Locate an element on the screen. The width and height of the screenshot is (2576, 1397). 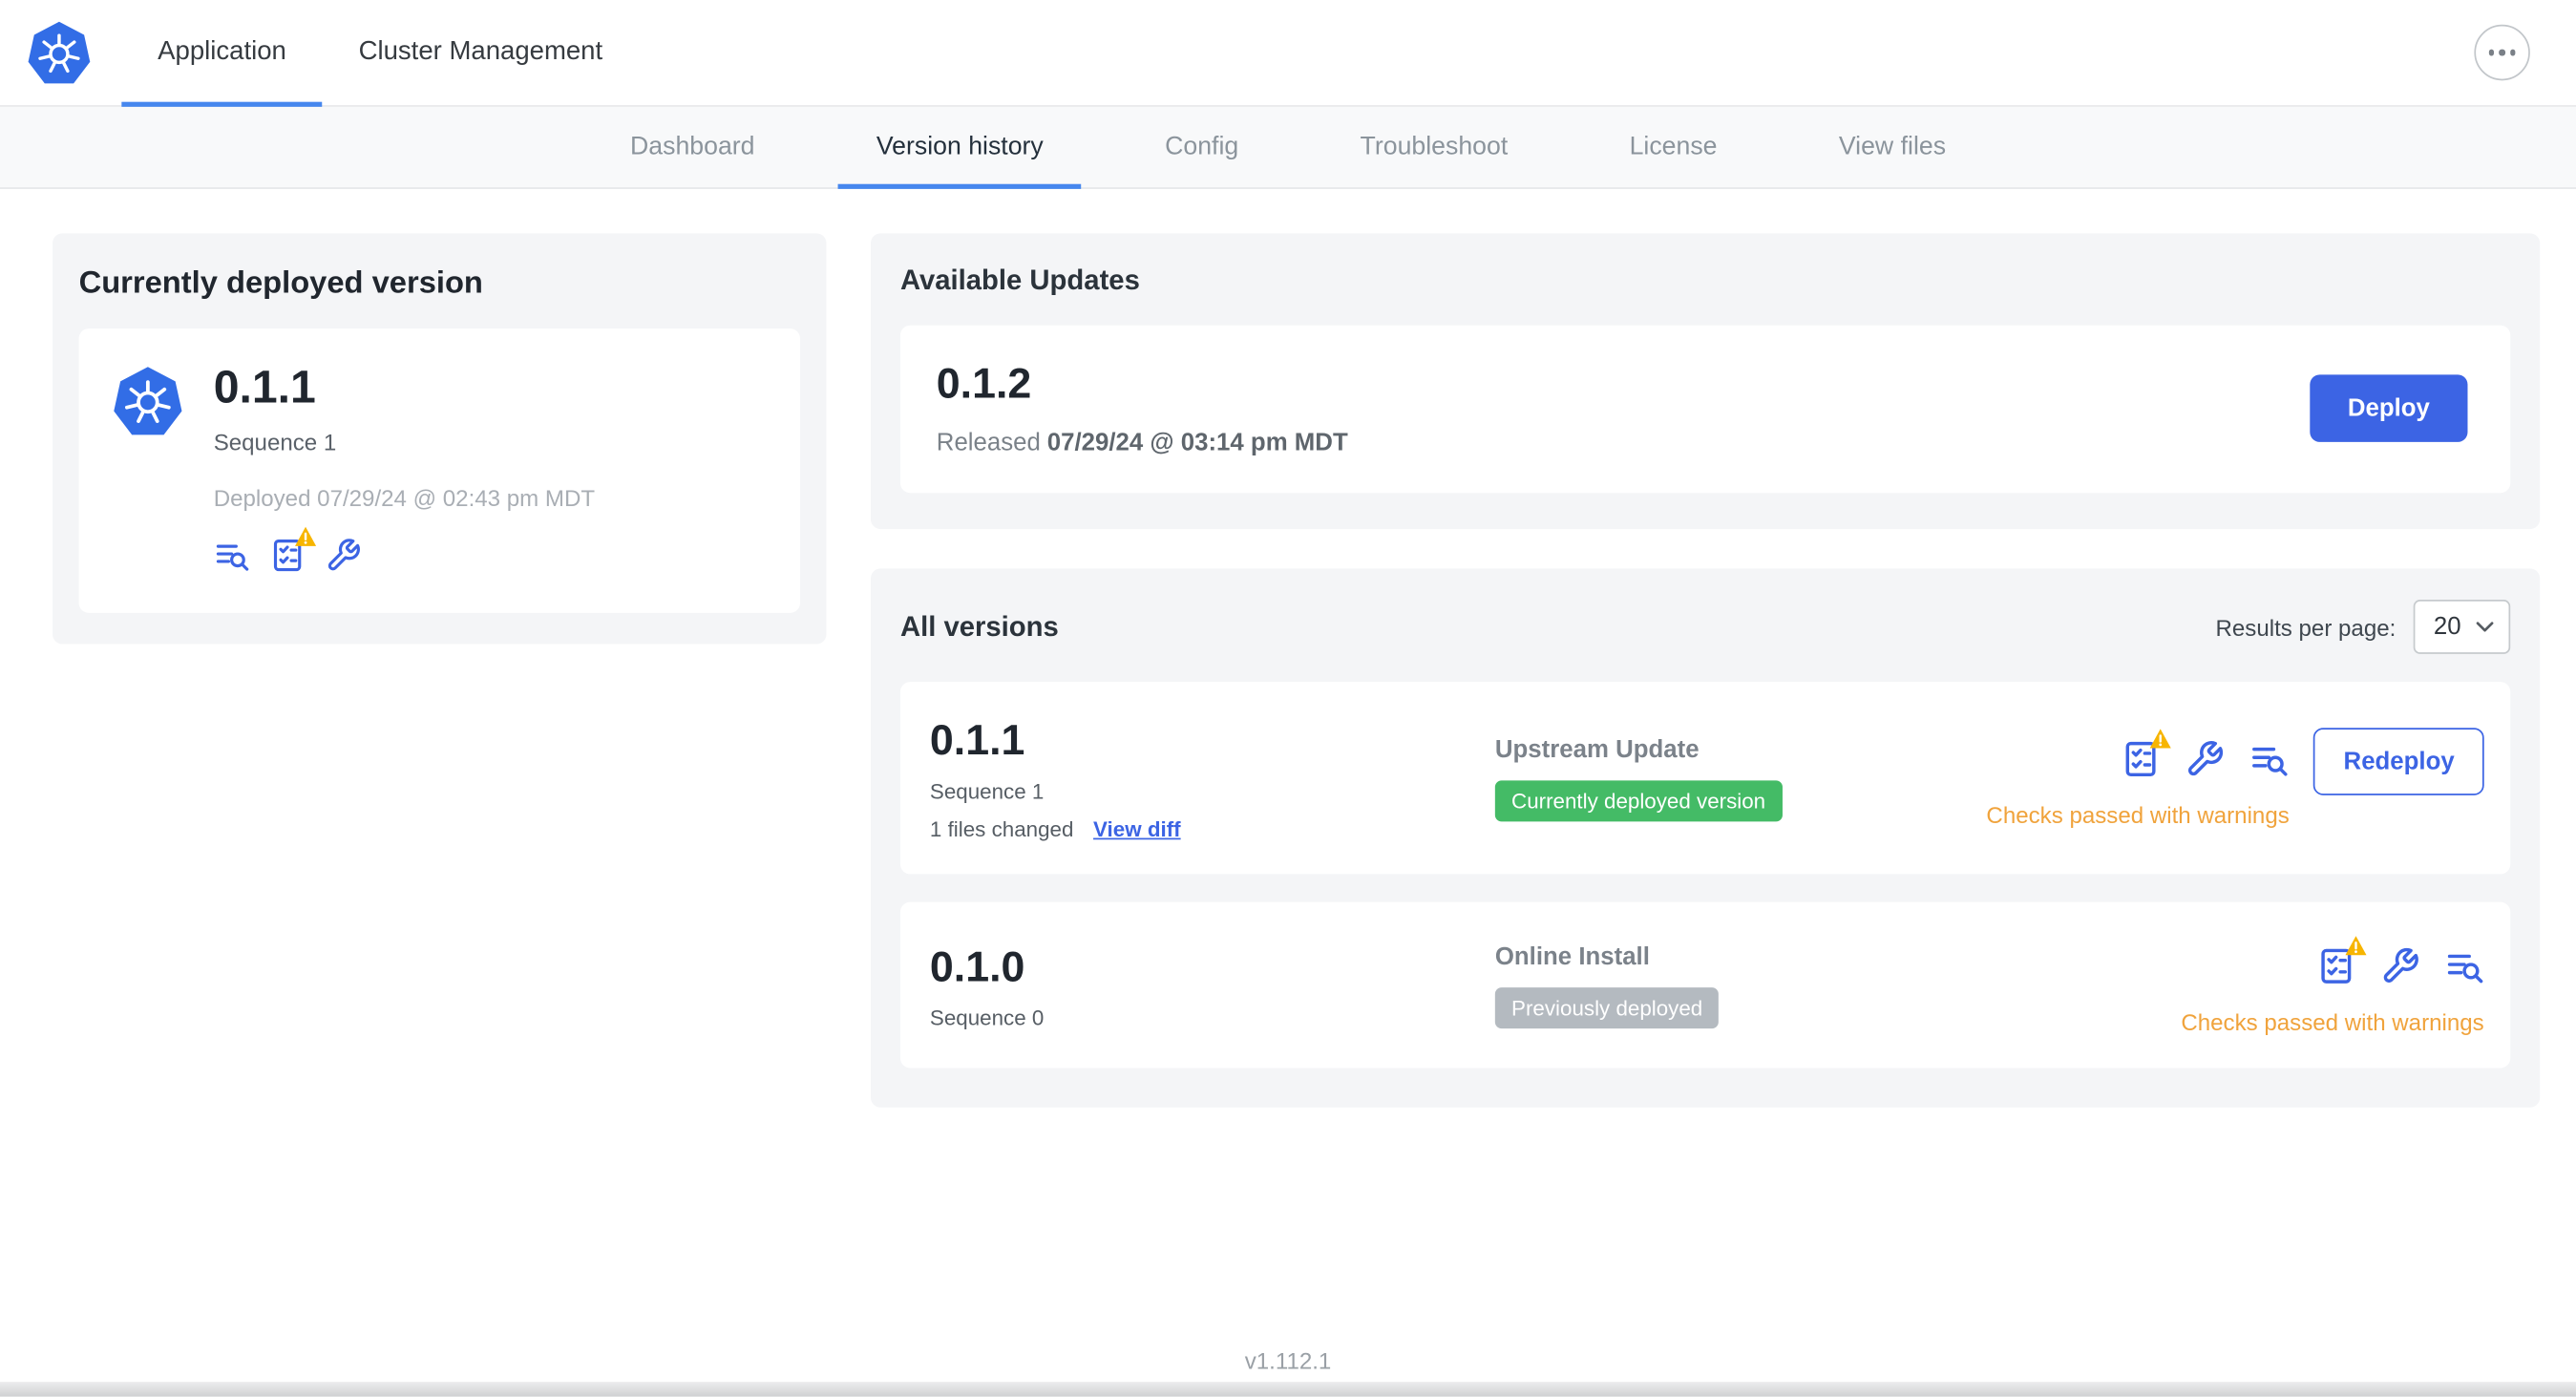
ellipsis-icon is located at coordinates (2491, 53).